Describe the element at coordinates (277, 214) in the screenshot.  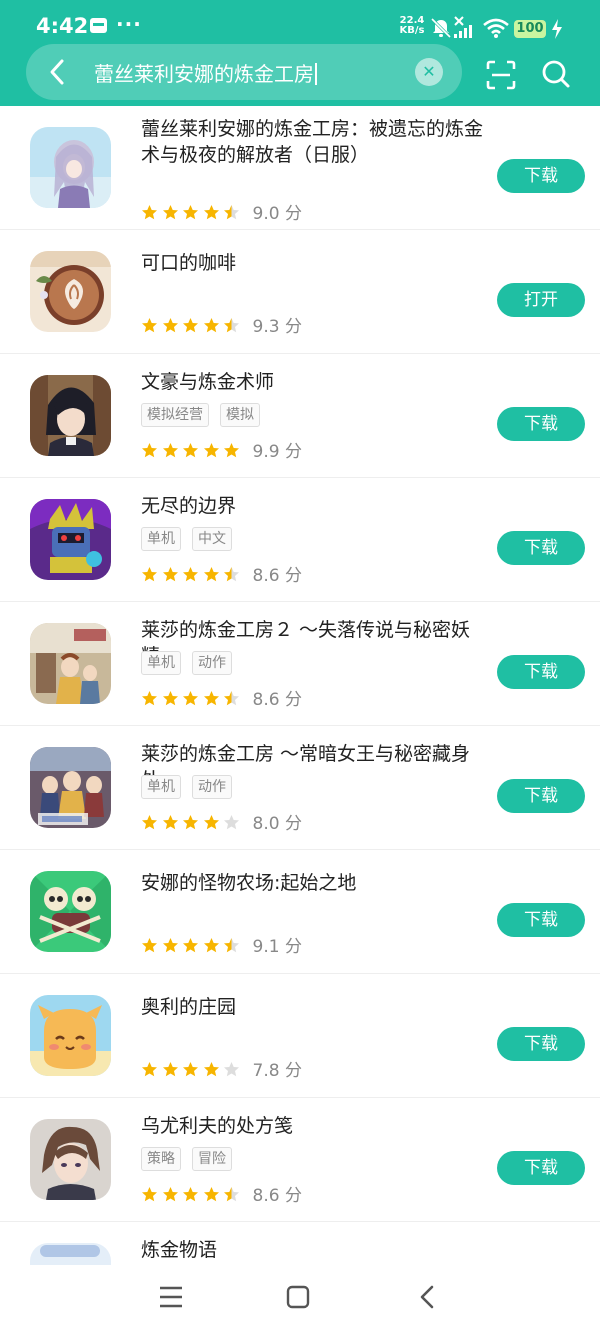
I see `rating-score: 9.0 分` at that location.